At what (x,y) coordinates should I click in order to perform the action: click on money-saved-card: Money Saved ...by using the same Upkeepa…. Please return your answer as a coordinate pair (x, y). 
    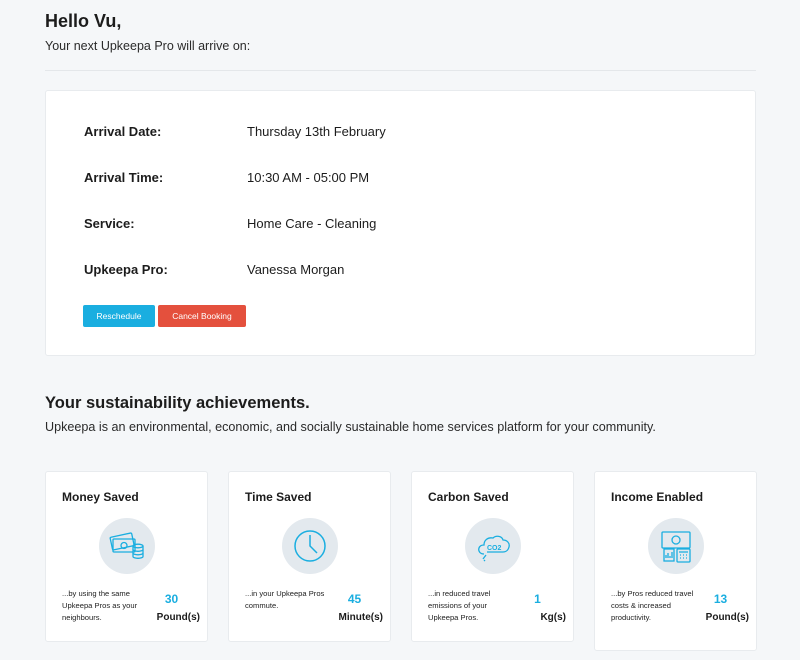
    Looking at the image, I should click on (126, 556).